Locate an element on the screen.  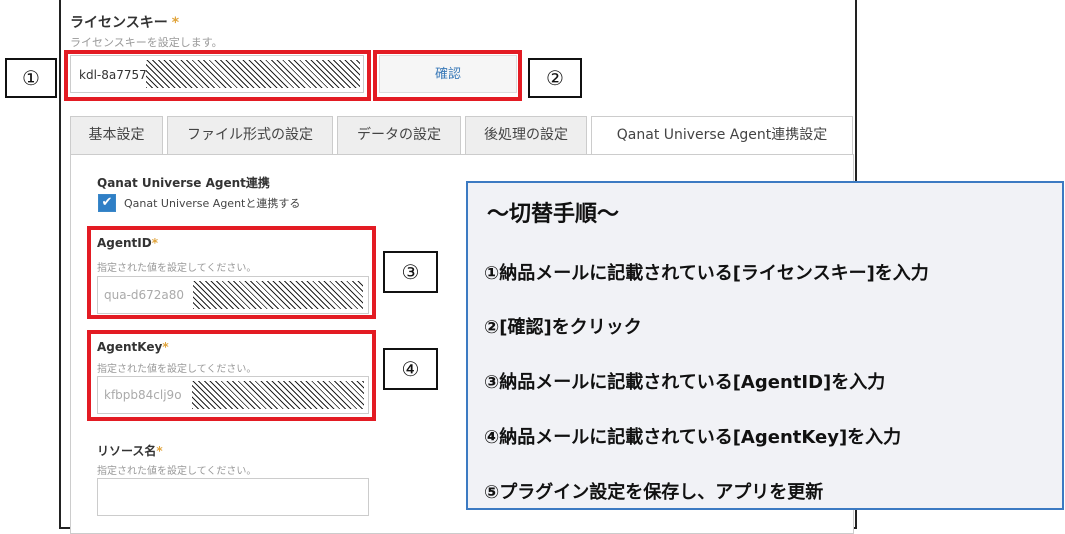
callout-1: ① is located at coordinates (31, 78).